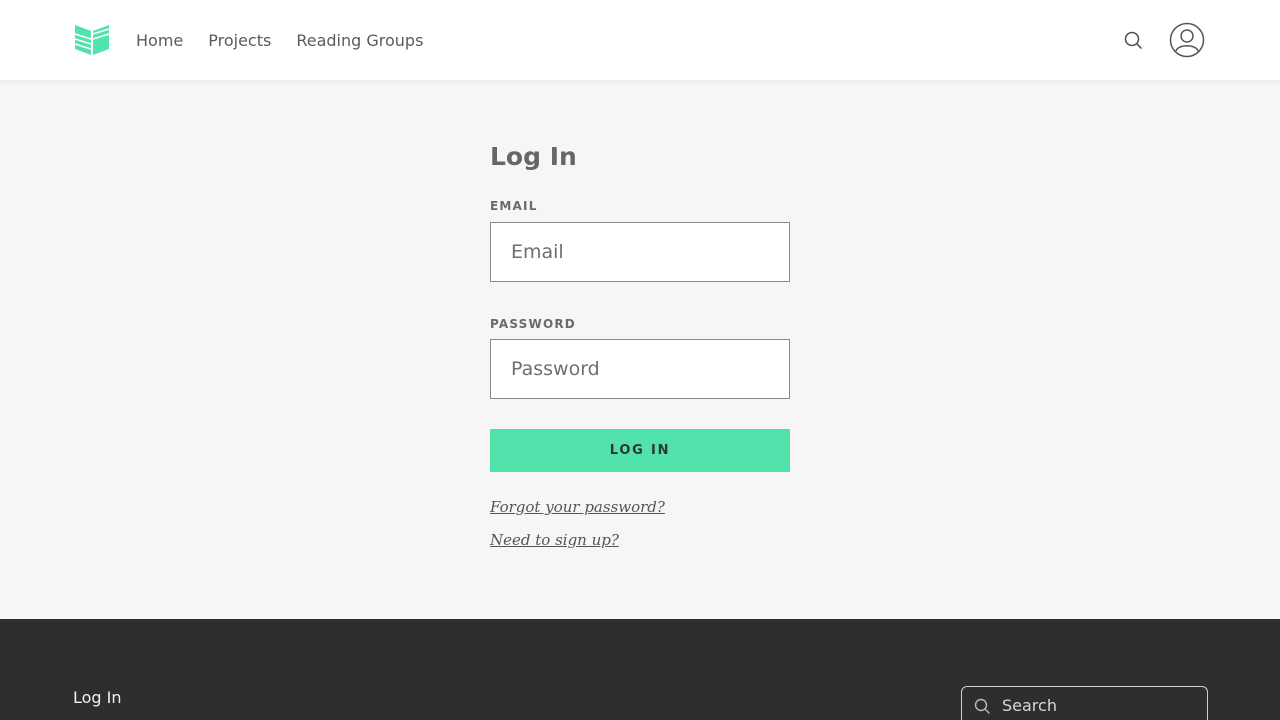  I want to click on site-footer: Log In, so click(640, 669).